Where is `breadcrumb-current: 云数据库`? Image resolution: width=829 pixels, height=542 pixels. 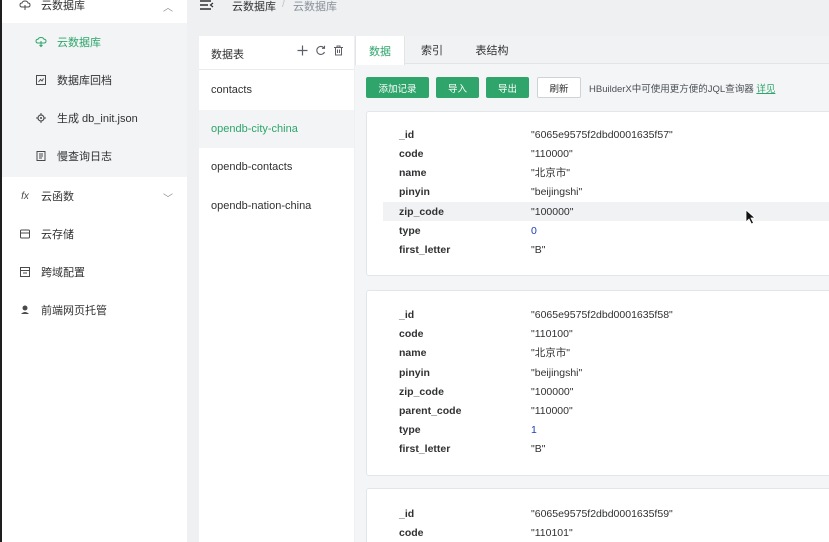
breadcrumb-current: 云数据库 is located at coordinates (315, 7).